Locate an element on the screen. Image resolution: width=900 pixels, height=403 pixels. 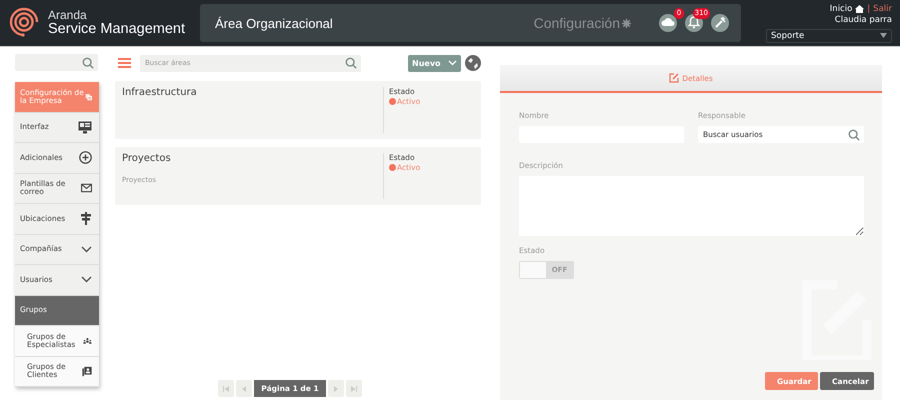
home-link: Inicio is located at coordinates (841, 9).